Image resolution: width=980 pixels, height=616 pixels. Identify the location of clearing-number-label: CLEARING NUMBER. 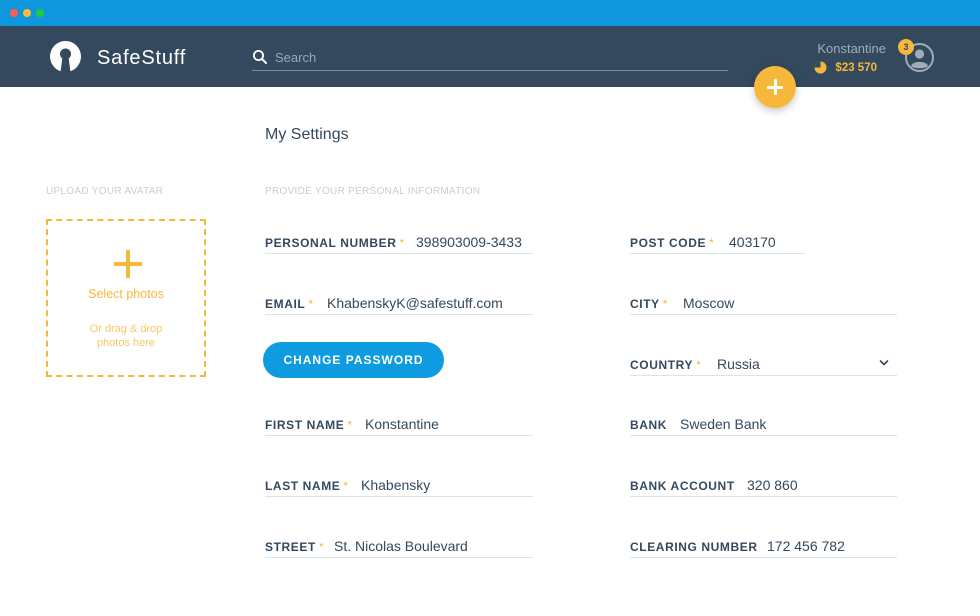
(694, 547).